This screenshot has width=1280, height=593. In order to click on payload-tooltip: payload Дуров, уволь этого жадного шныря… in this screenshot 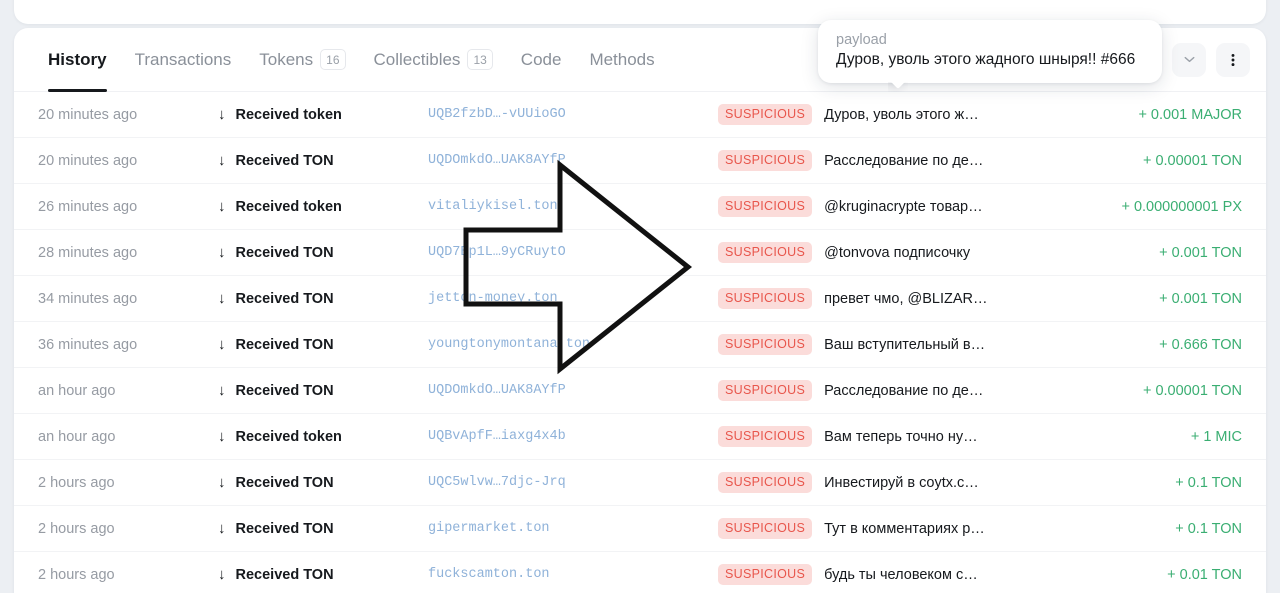, I will do `click(990, 51)`.